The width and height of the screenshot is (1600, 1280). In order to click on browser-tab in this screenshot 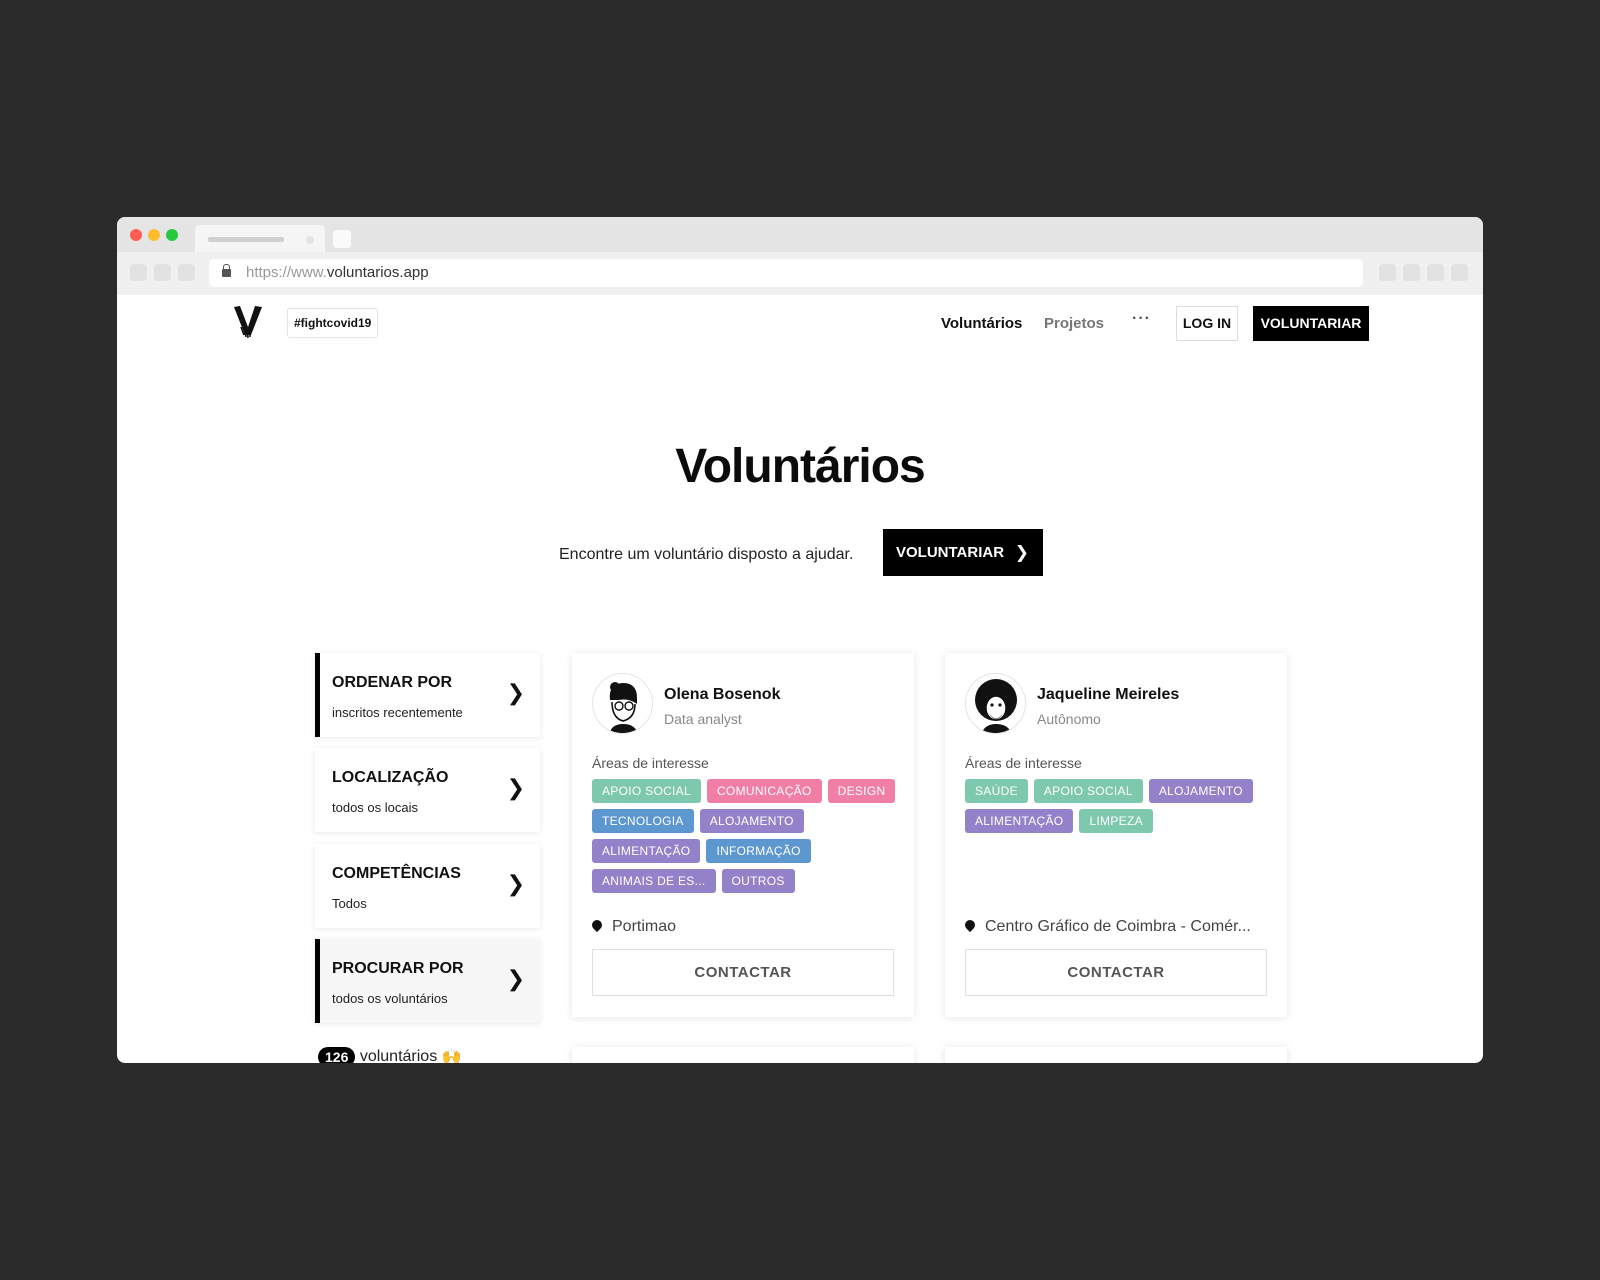, I will do `click(260, 238)`.